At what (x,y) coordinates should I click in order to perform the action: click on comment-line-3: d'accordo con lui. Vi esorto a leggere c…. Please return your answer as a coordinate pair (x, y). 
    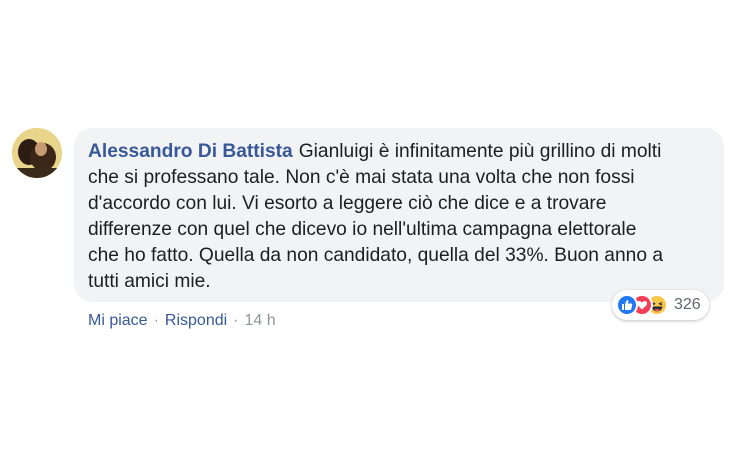
    Looking at the image, I should click on (347, 203).